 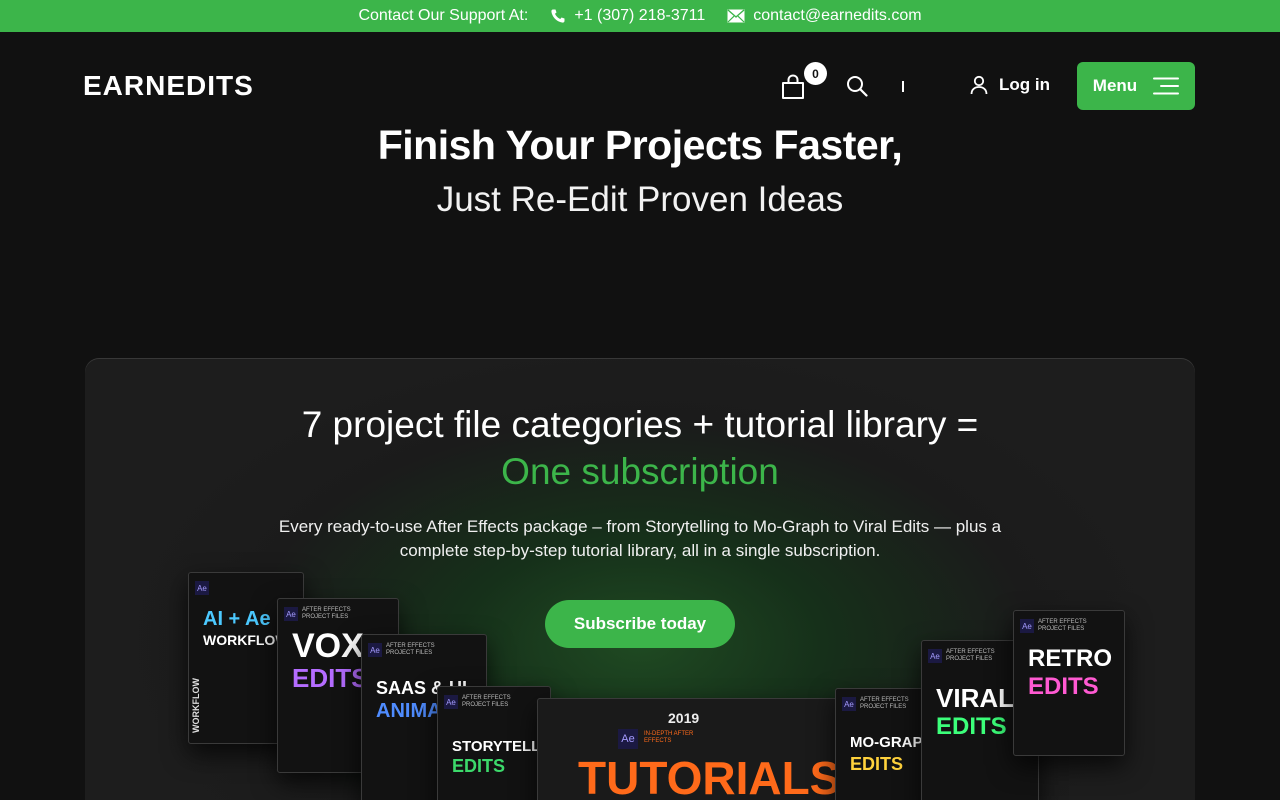 I want to click on cart-count-badge: 0, so click(x=815, y=73).